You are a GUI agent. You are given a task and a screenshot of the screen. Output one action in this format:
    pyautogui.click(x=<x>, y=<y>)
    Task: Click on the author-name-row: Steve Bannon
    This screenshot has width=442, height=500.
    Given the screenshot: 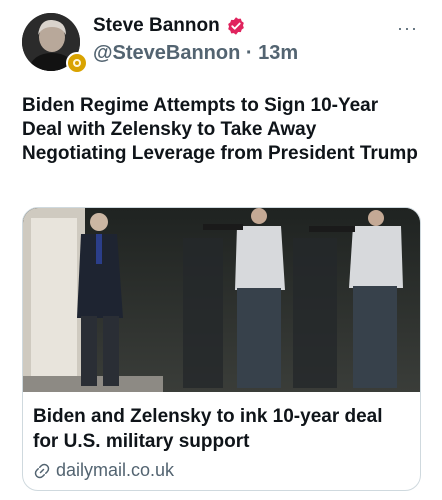 What is the action you would take?
    pyautogui.click(x=169, y=26)
    